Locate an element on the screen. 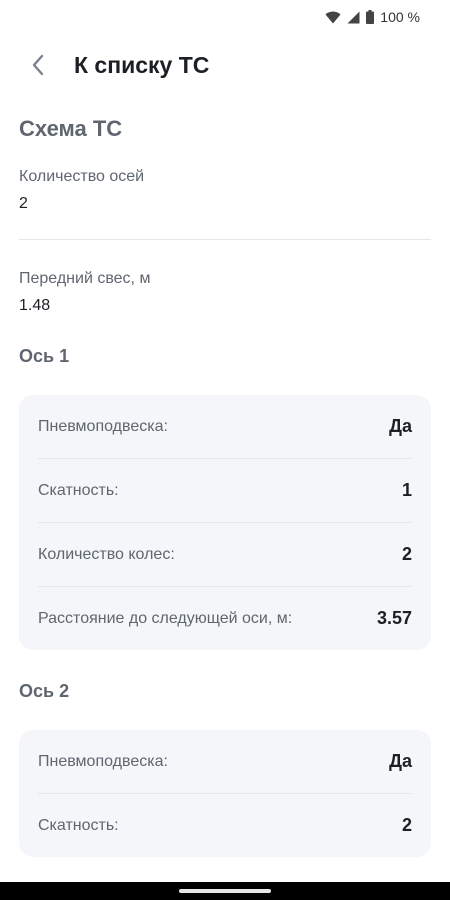 Image resolution: width=450 pixels, height=900 pixels. row-label: Количество колес: is located at coordinates (106, 554).